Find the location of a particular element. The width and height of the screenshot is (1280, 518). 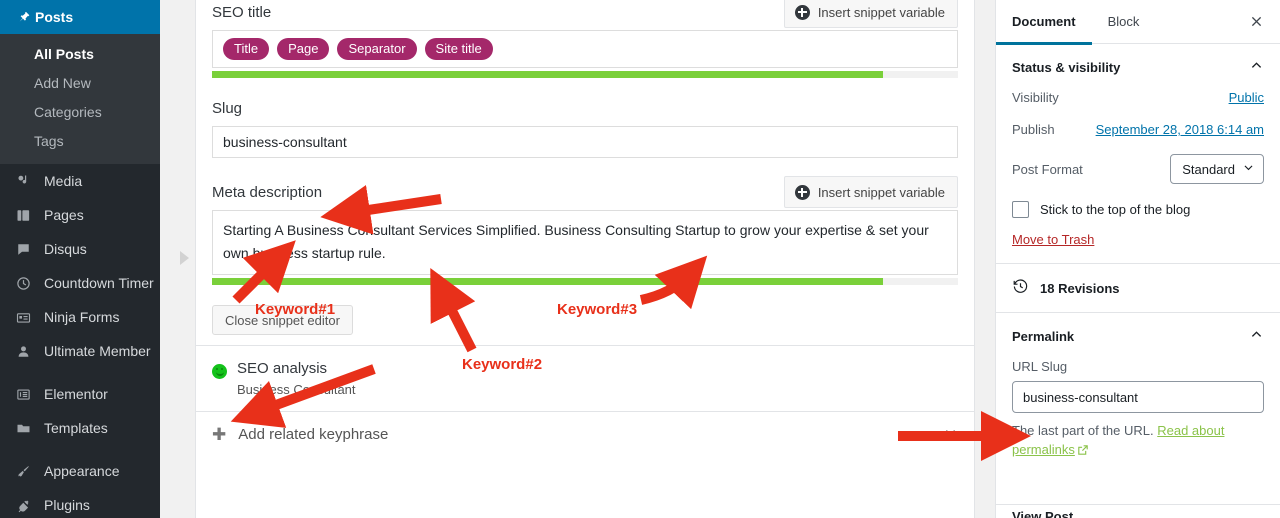

sidebar-item-label: Elementor is located at coordinates (76, 394).